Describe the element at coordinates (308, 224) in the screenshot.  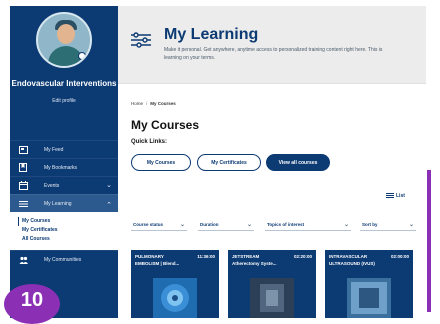
I see `topics-filter: Topics of interest ⌄` at that location.